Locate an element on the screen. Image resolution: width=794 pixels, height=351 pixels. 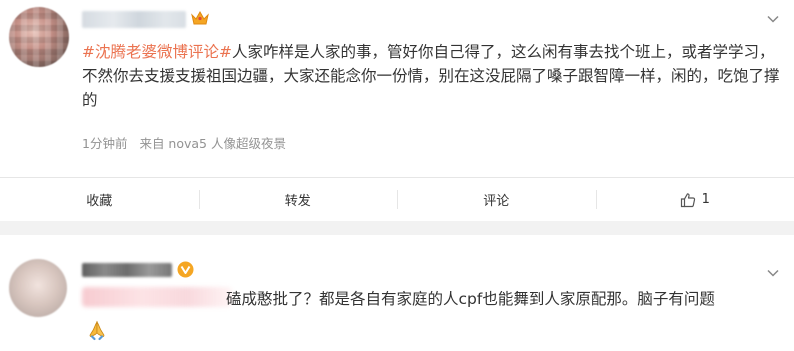
like-button: 1 is located at coordinates (694, 199).